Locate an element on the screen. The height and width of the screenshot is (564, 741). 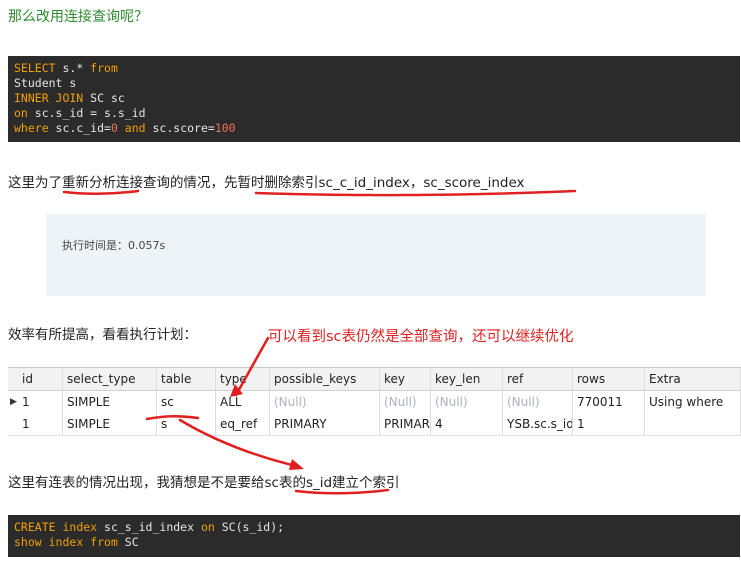
column-header-id: id is located at coordinates (40, 379).